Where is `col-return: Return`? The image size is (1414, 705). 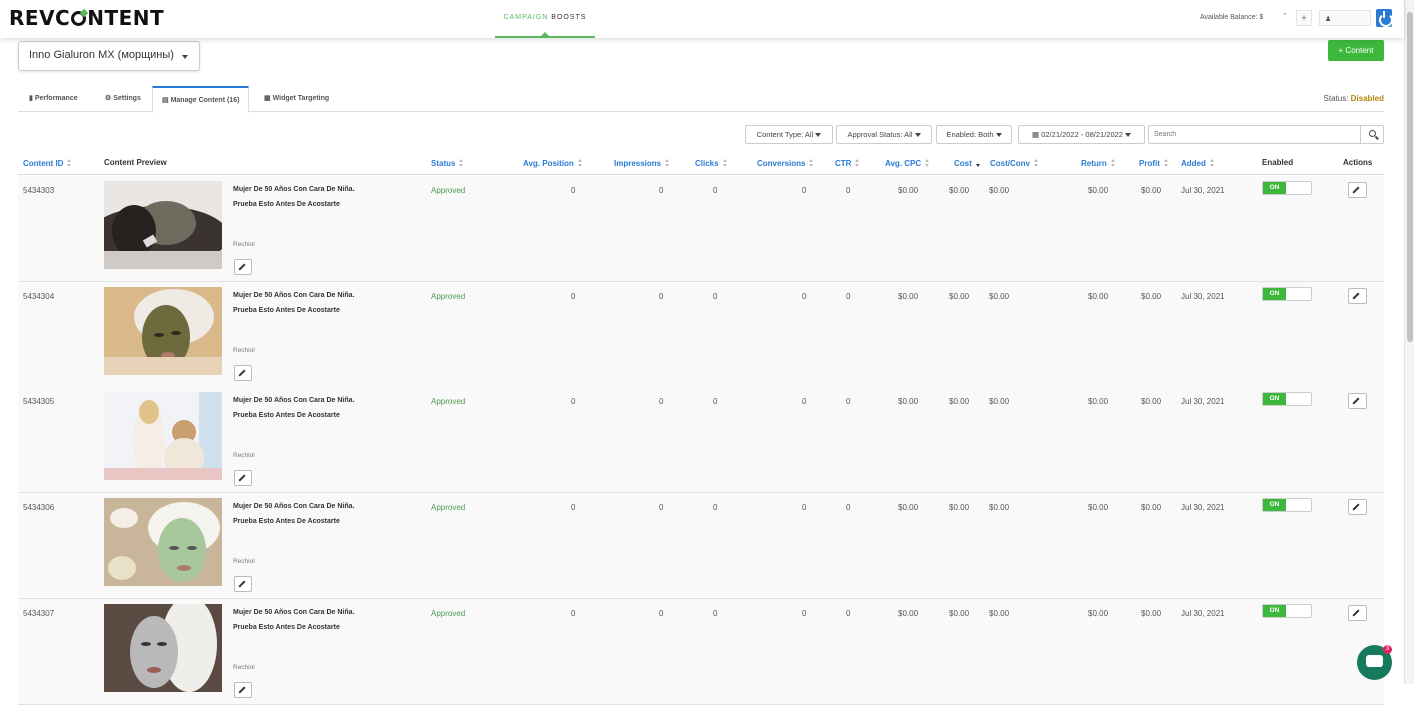 col-return: Return is located at coordinates (1098, 163).